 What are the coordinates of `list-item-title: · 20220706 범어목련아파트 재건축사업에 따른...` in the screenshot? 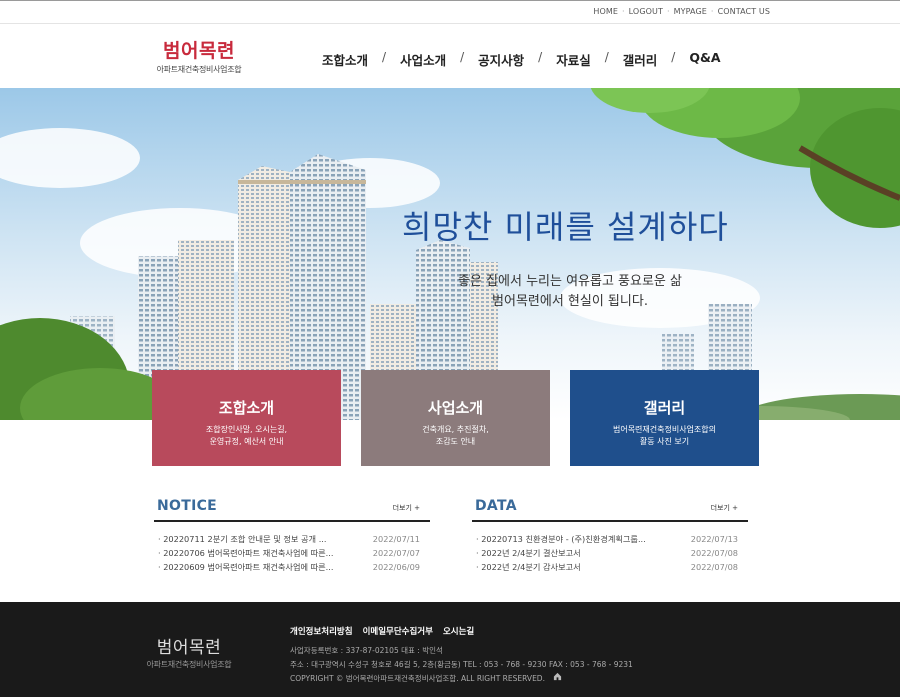 It's located at (245, 553).